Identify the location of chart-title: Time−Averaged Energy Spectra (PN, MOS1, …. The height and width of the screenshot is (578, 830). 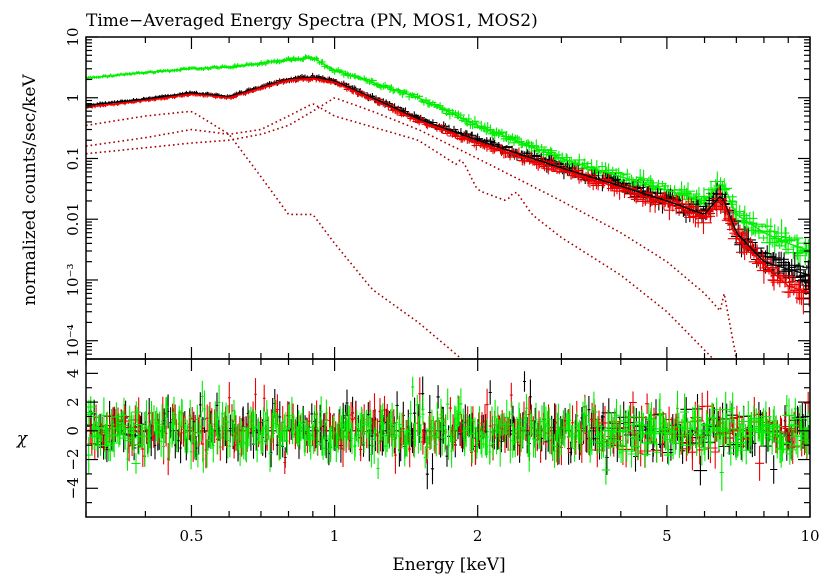
(312, 21).